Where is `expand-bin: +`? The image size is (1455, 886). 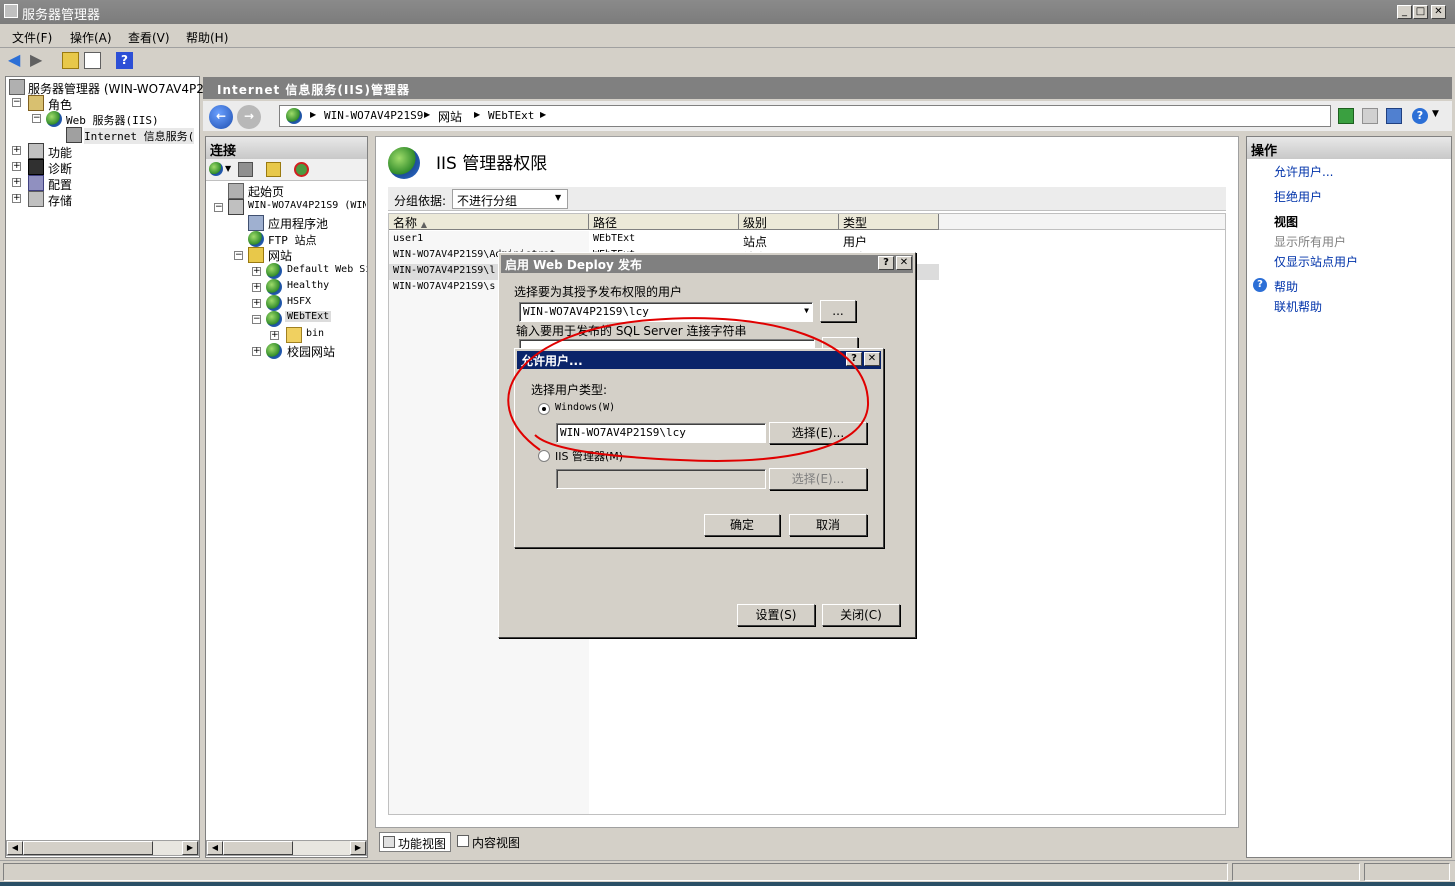 expand-bin: + is located at coordinates (274, 335).